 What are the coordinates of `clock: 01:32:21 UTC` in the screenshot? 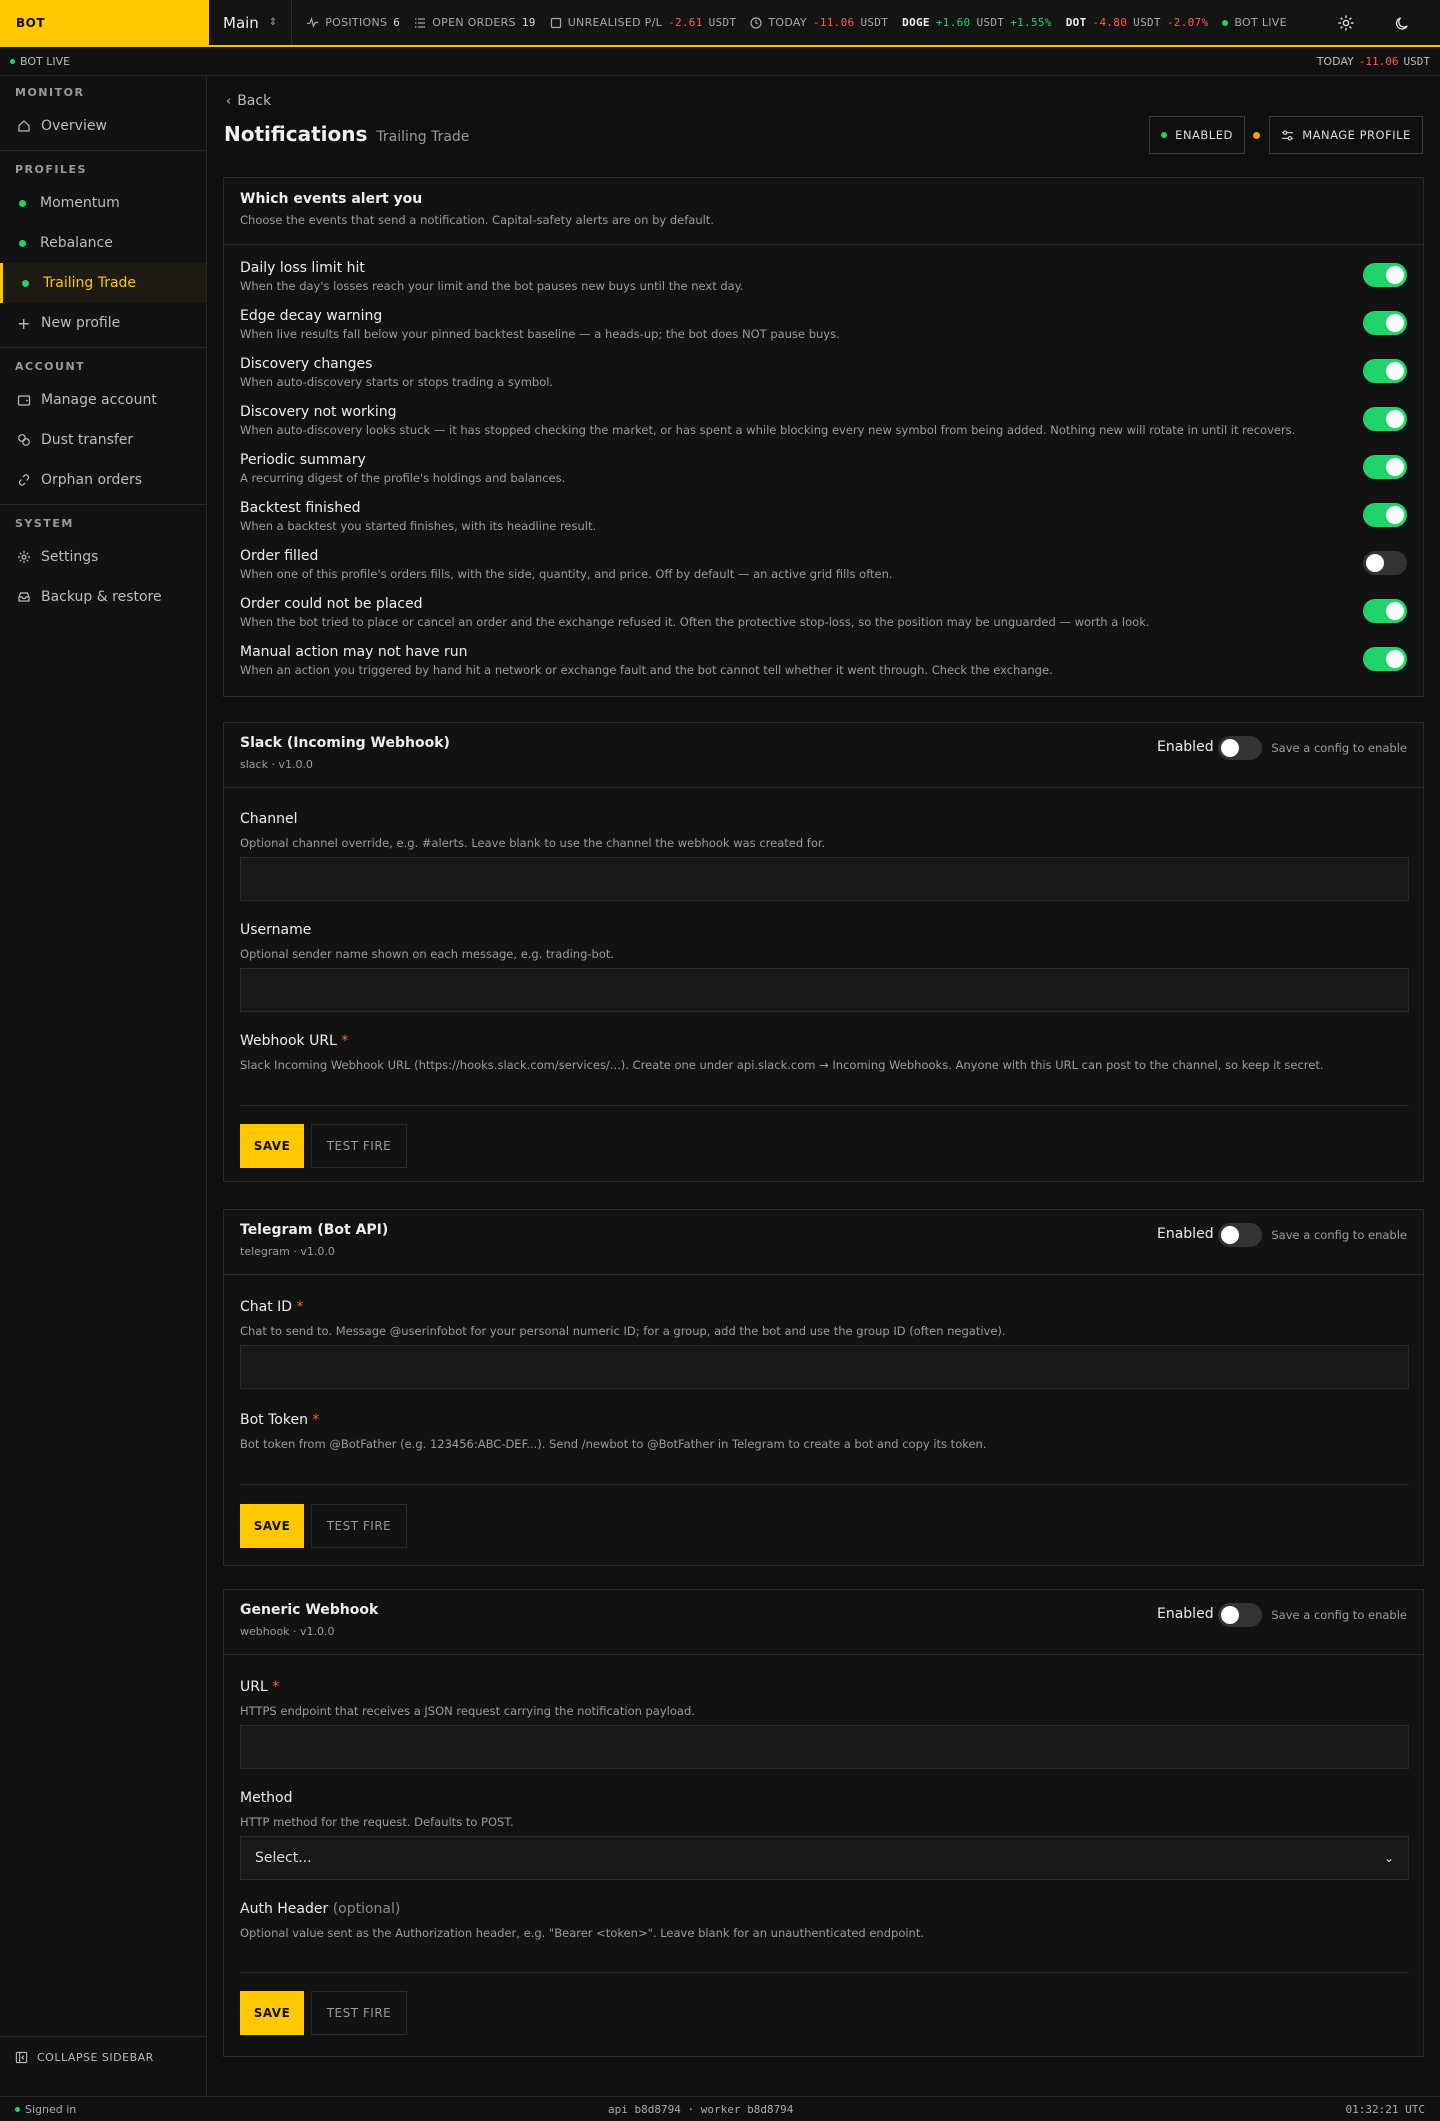 It's located at (1385, 2109).